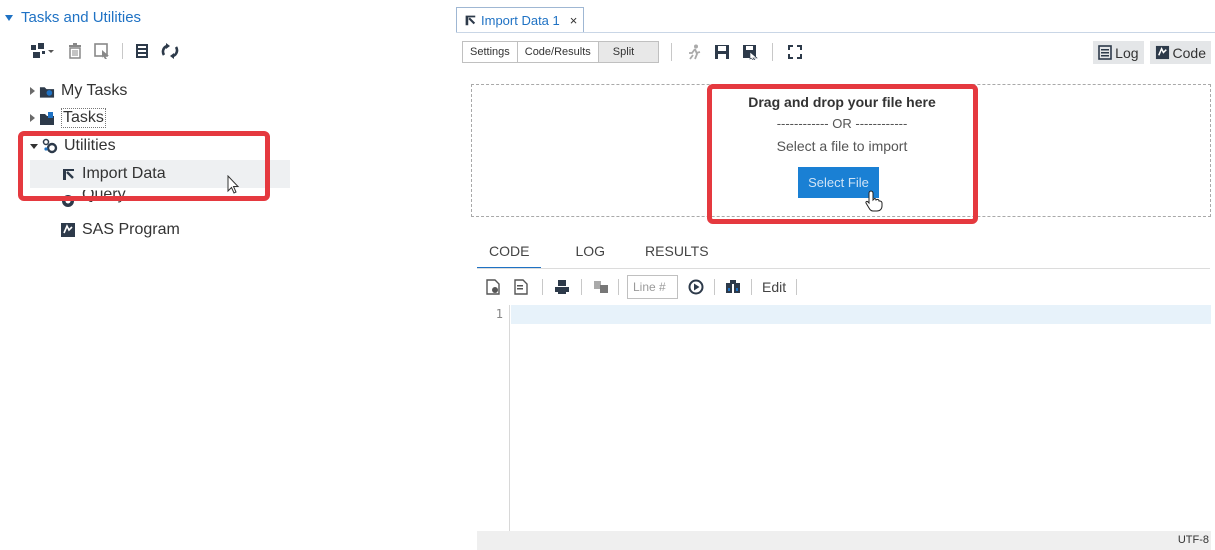  Describe the element at coordinates (1193, 540) in the screenshot. I see `encoding-indicator: UTF-8` at that location.